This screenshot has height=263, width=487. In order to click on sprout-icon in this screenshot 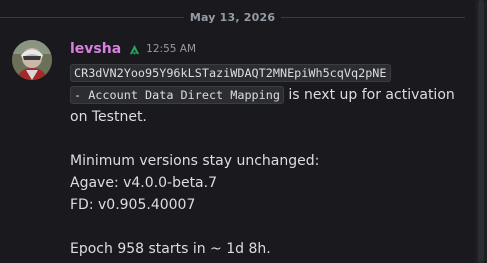, I will do `click(134, 49)`.